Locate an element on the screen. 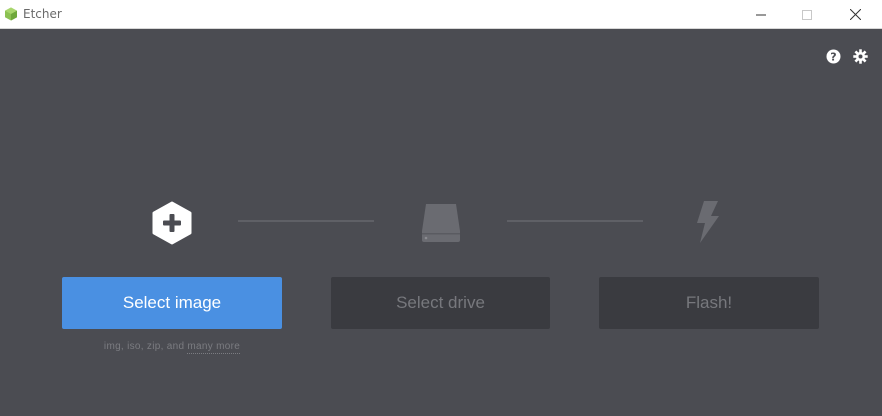 The image size is (882, 416). drive-icon is located at coordinates (441, 223).